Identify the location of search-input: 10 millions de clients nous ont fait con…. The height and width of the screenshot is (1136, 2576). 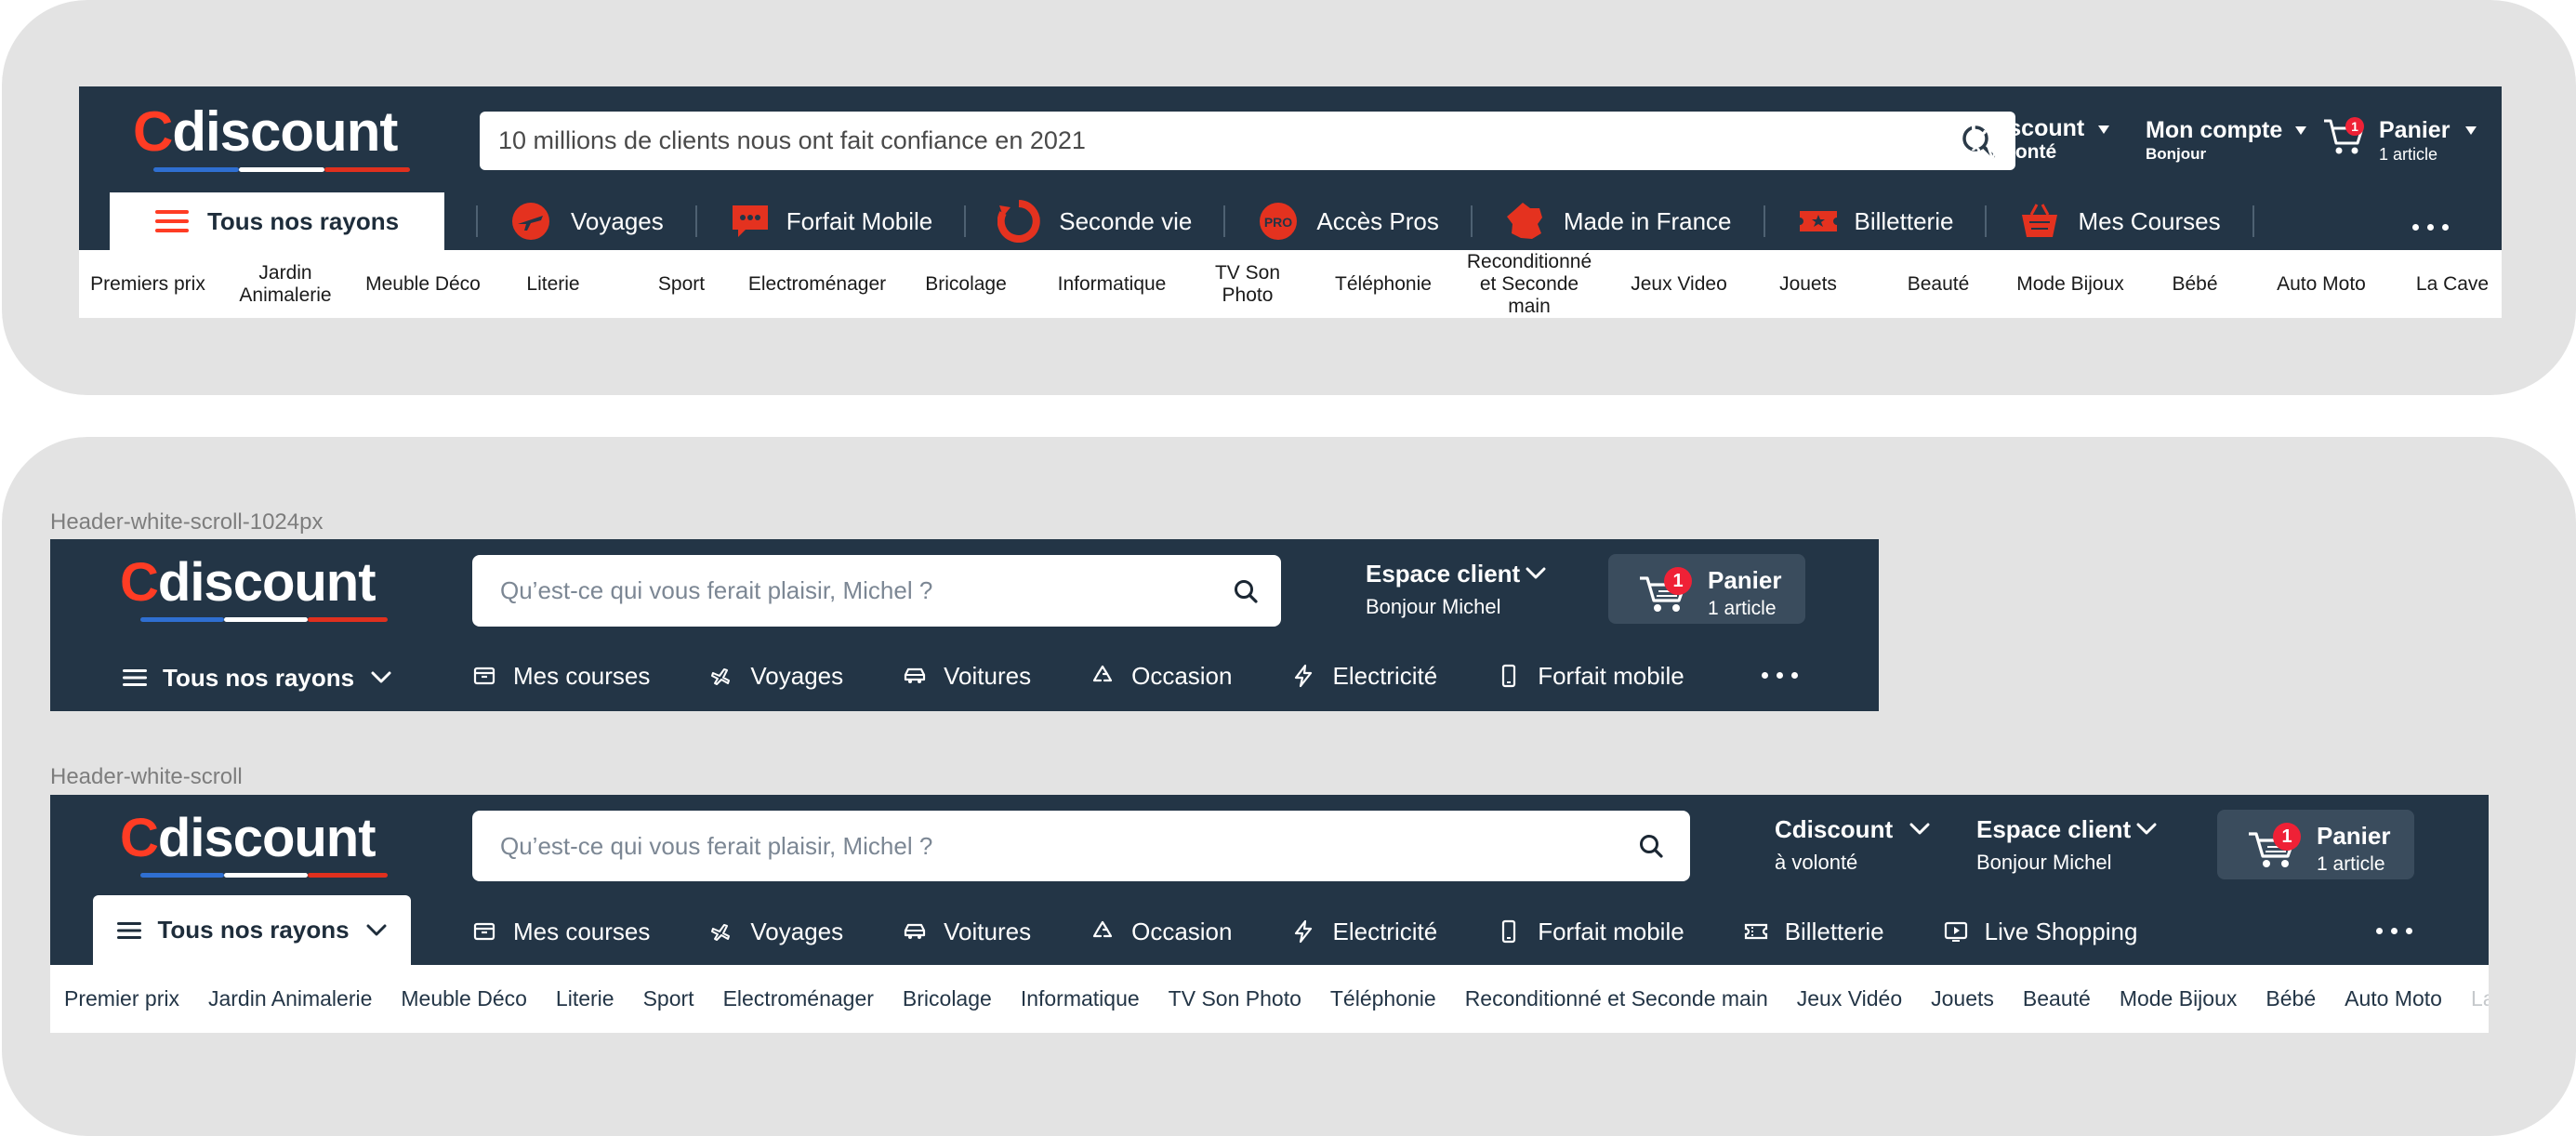
(1229, 140).